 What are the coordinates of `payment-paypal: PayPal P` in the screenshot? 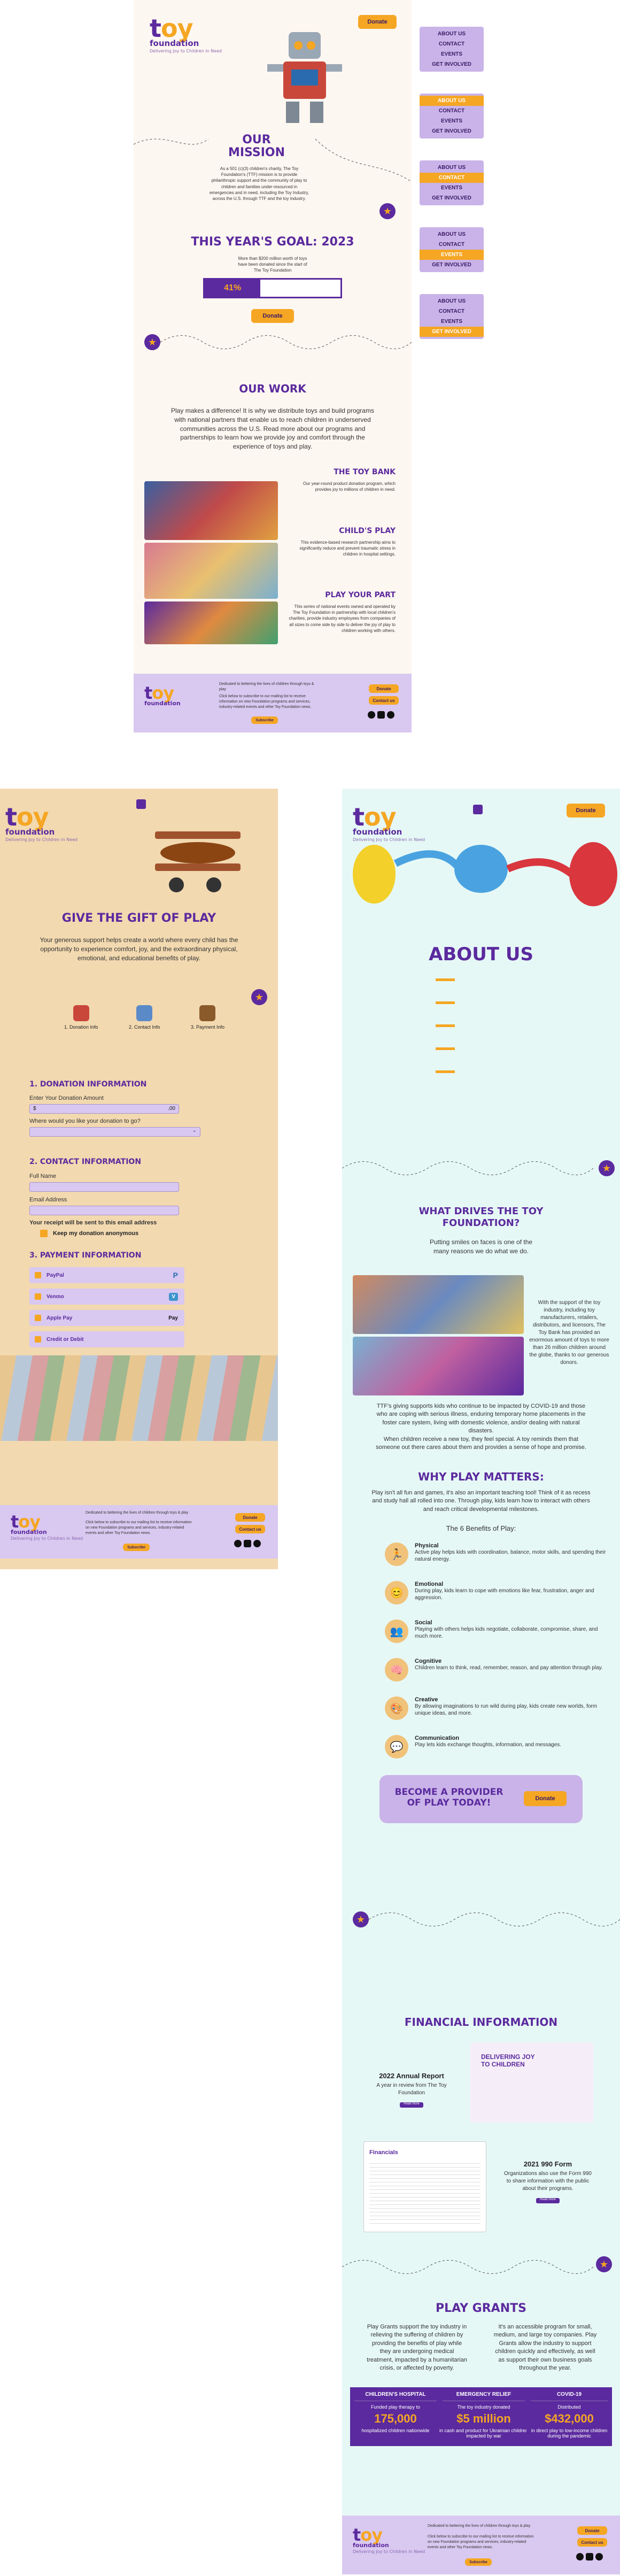 It's located at (106, 1275).